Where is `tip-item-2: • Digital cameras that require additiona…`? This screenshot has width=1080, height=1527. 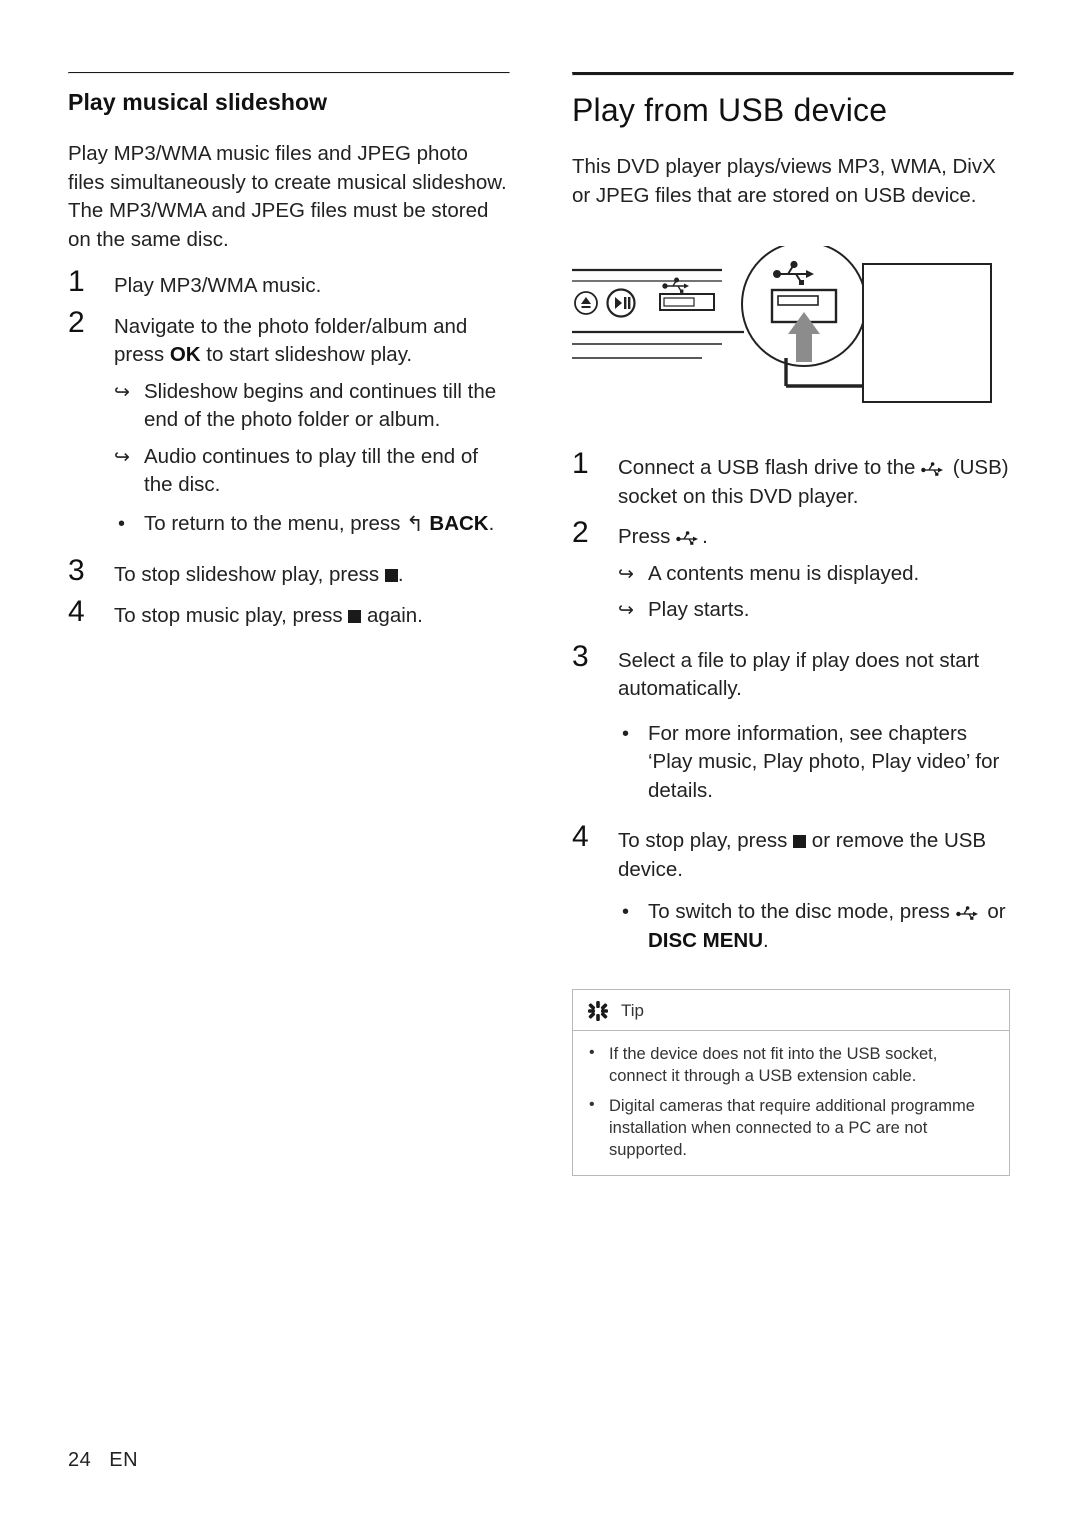 tip-item-2: • Digital cameras that require additiona… is located at coordinates (791, 1128).